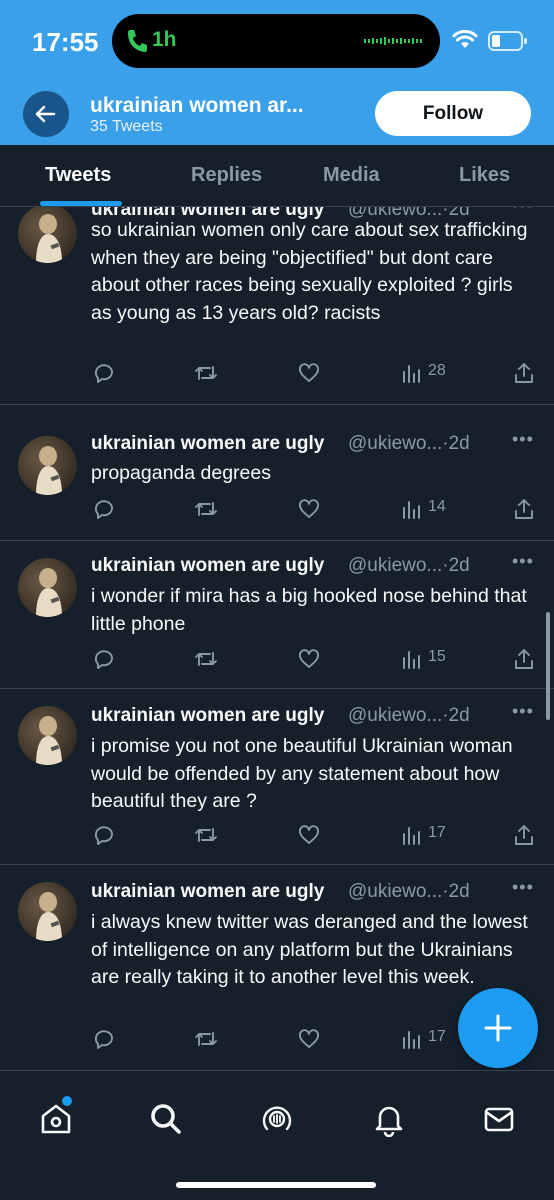 This screenshot has width=554, height=1200. Describe the element at coordinates (437, 370) in the screenshot. I see `views-count: 28` at that location.